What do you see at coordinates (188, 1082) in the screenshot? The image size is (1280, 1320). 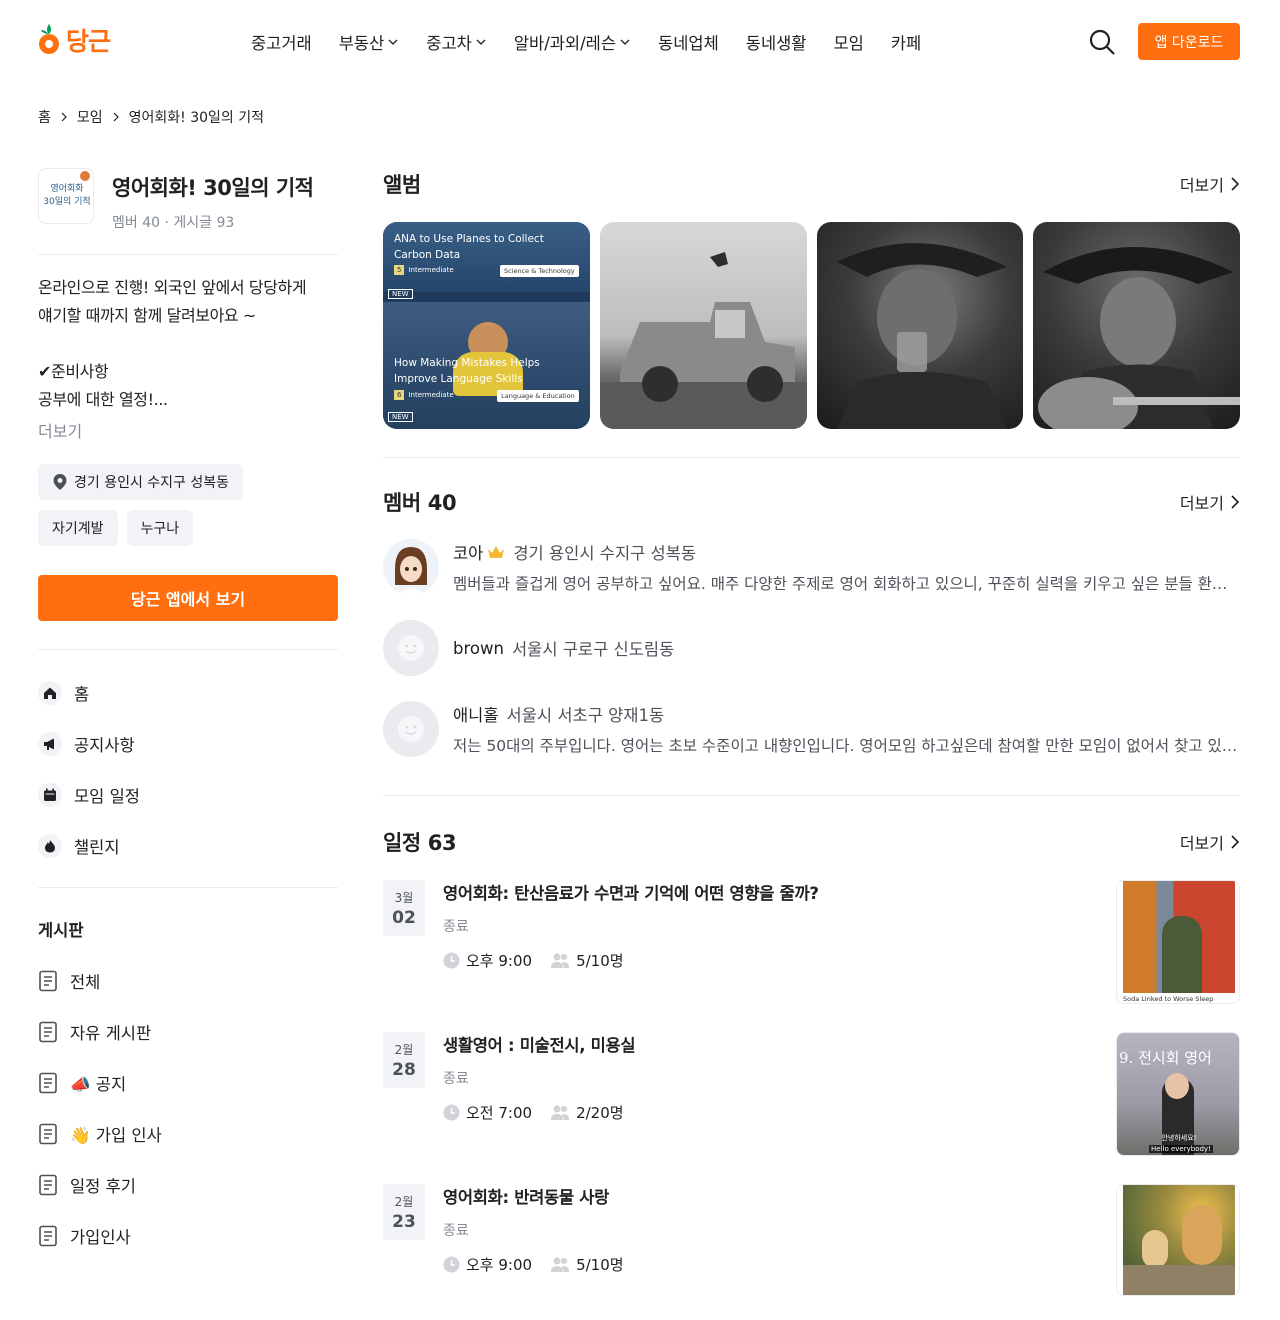 I see `board-item: 📣 공지` at bounding box center [188, 1082].